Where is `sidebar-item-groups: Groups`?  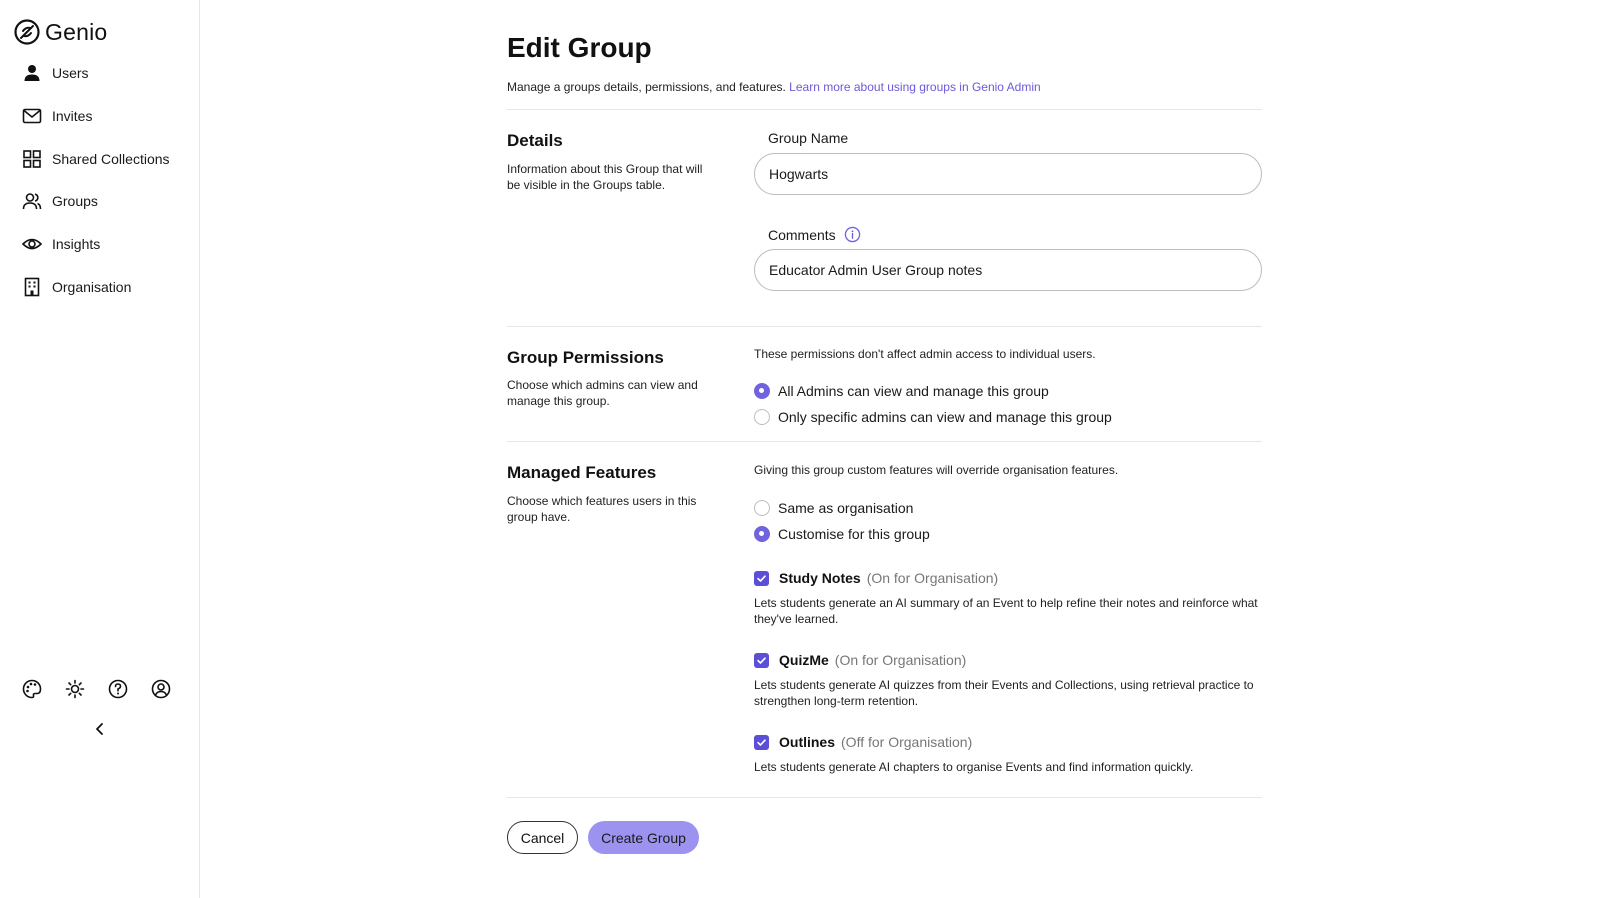 sidebar-item-groups: Groups is located at coordinates (100, 201).